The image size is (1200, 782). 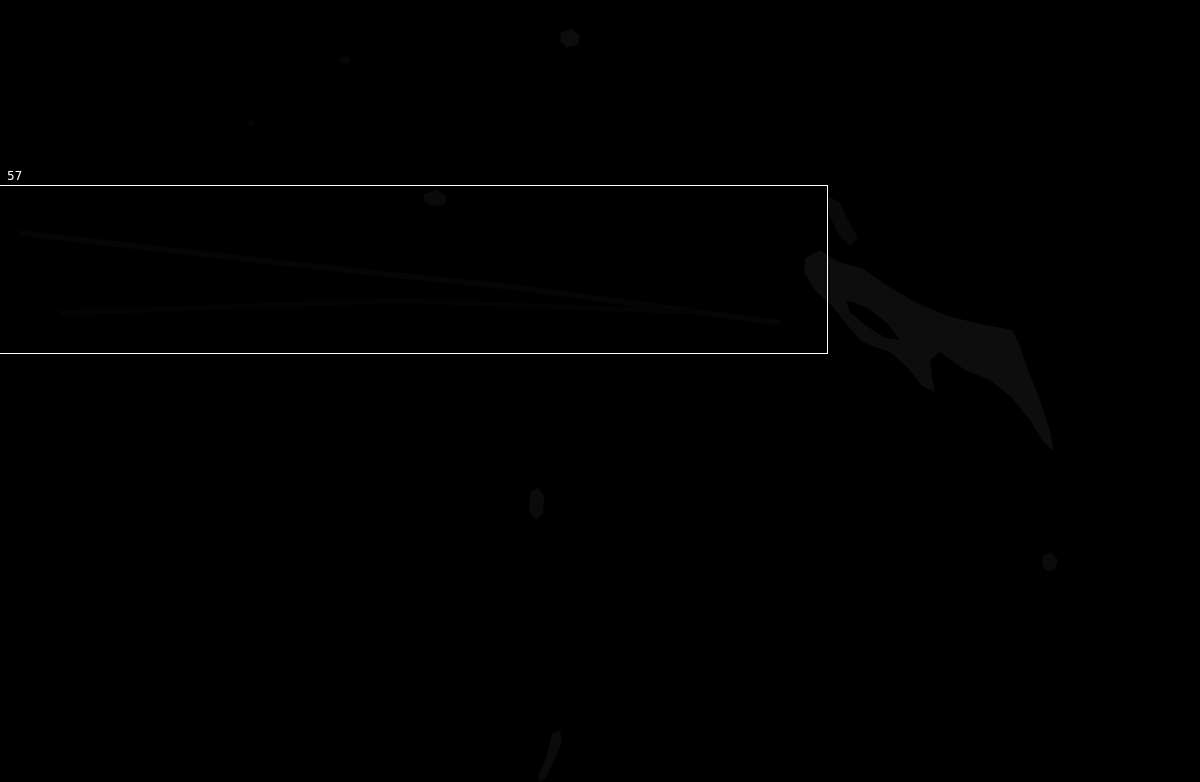 I want to click on annotation-bounding-box, so click(x=414, y=269).